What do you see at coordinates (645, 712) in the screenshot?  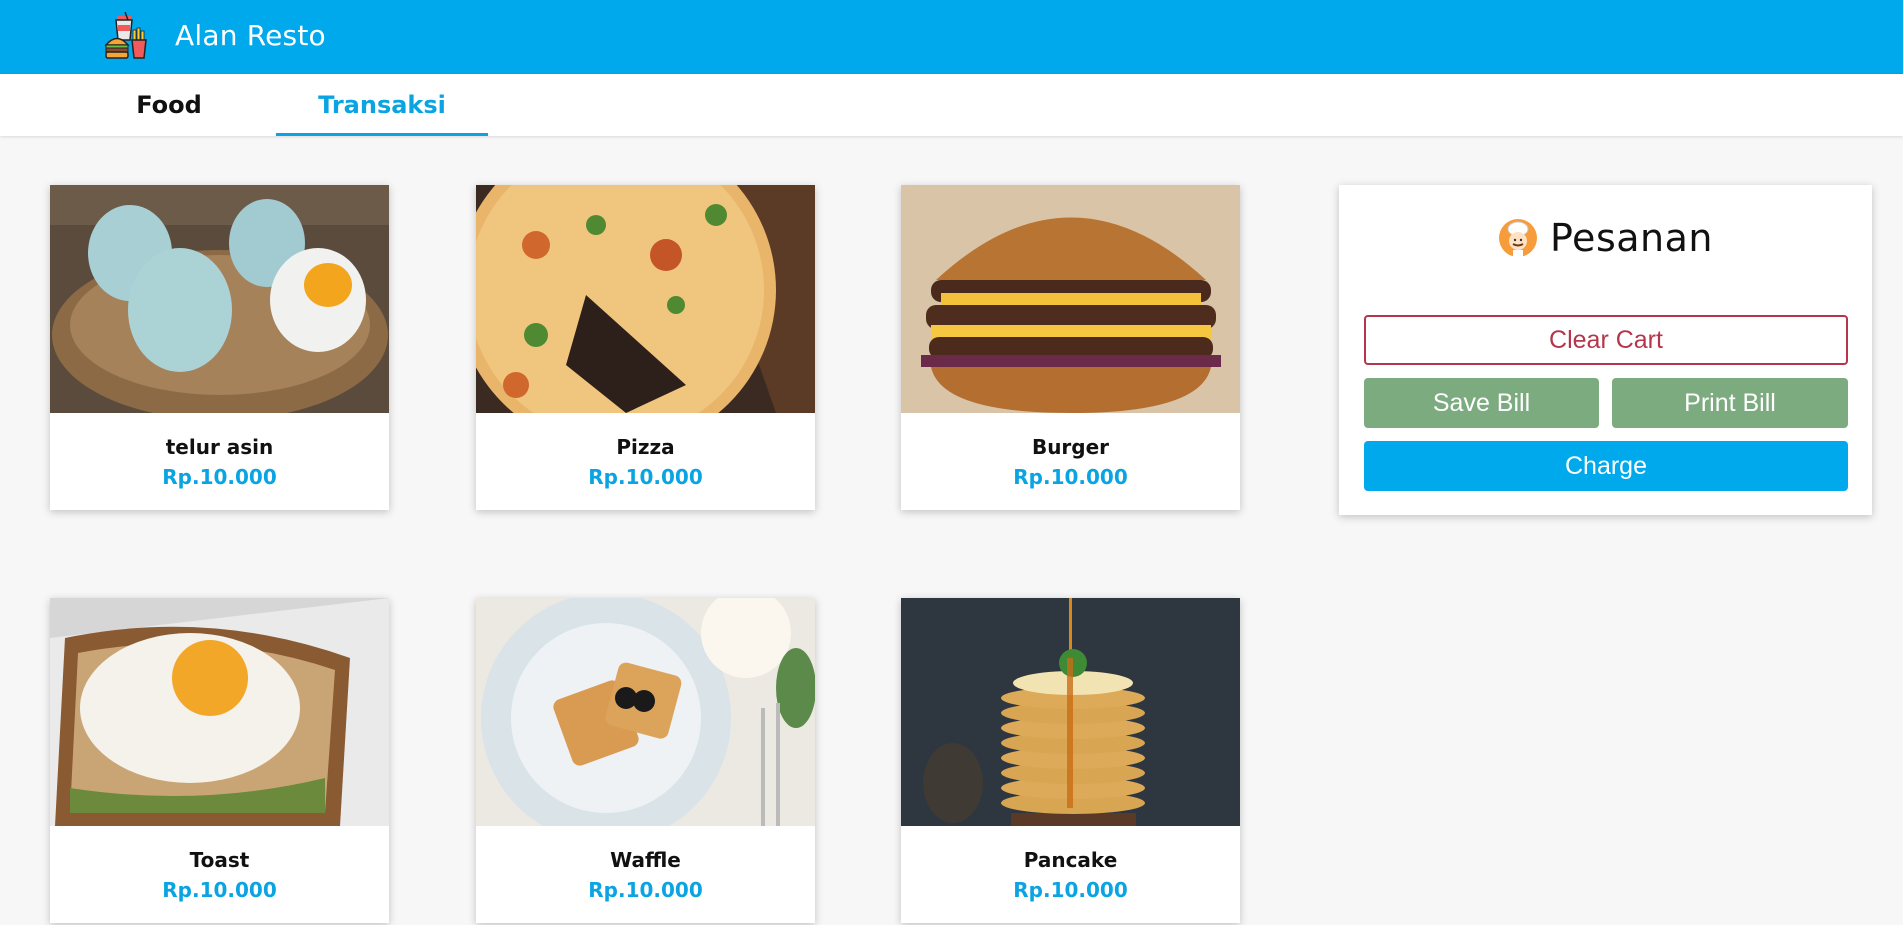 I see `waffle-photo` at bounding box center [645, 712].